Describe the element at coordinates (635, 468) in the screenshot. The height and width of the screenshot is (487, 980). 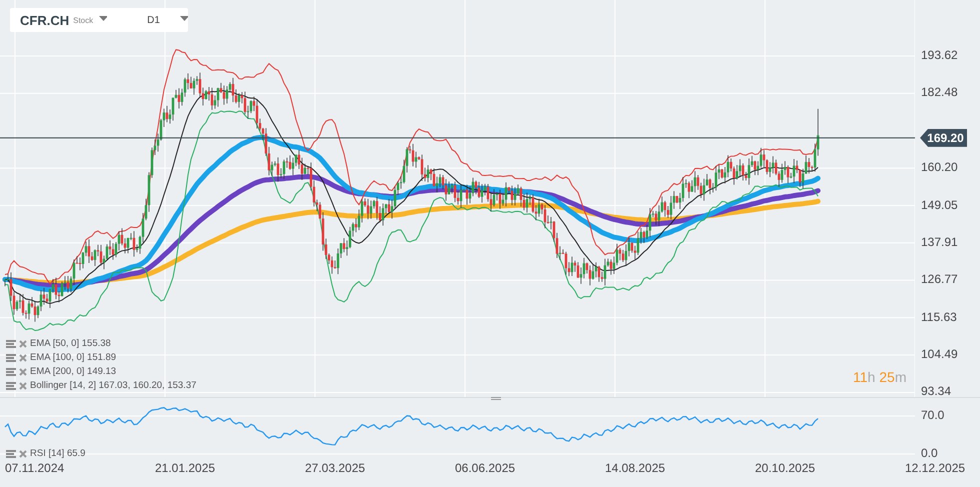
I see `date-axis-label: 14.08.2025` at that location.